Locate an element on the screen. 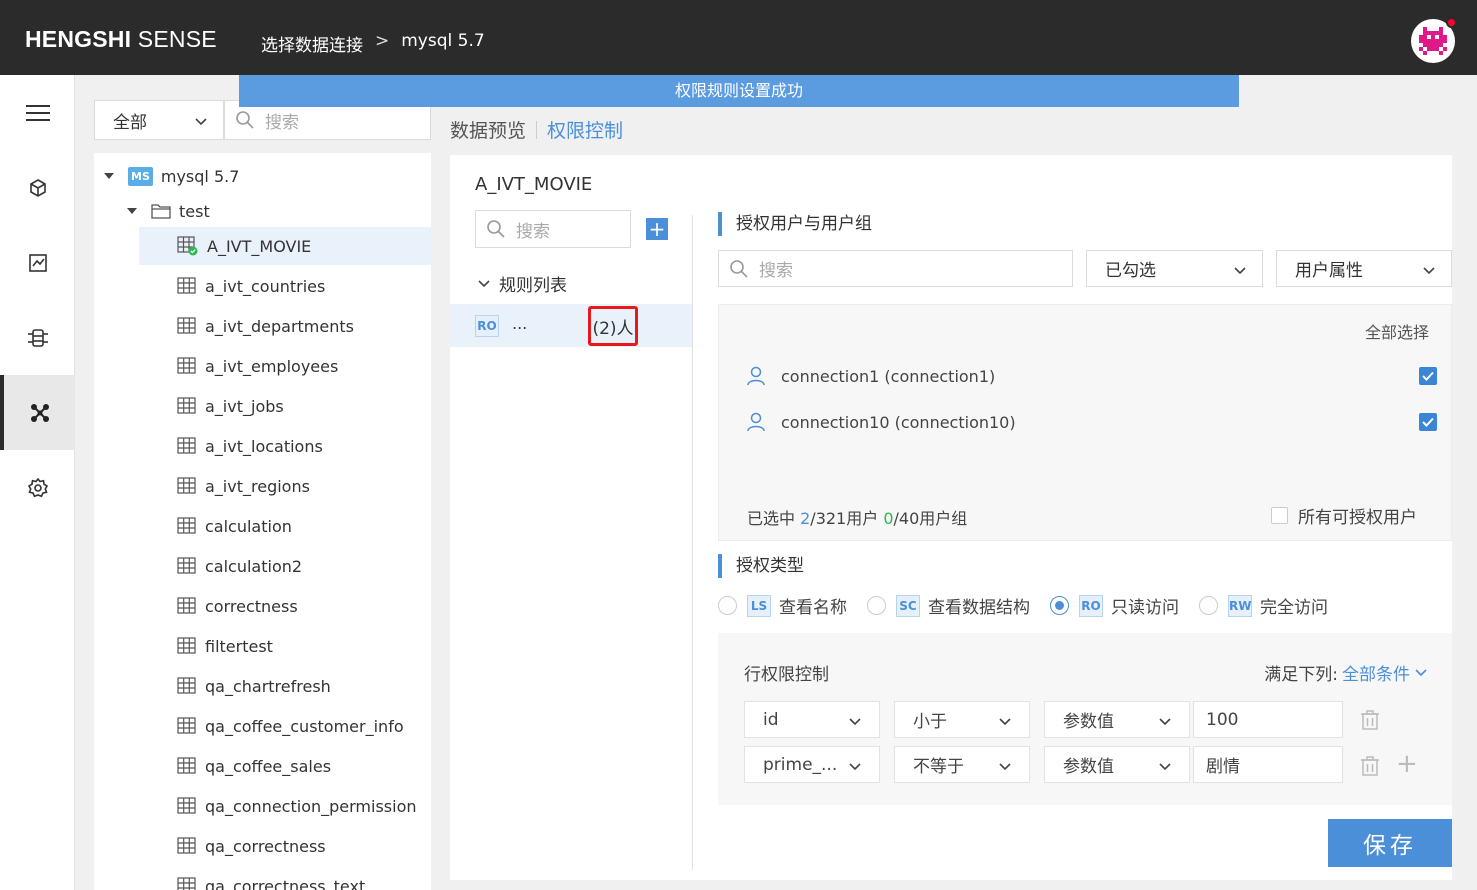 This screenshot has width=1477, height=890. tree-node-table: calculation is located at coordinates (234, 526).